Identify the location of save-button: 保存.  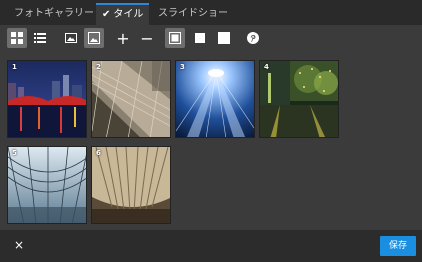
(398, 246).